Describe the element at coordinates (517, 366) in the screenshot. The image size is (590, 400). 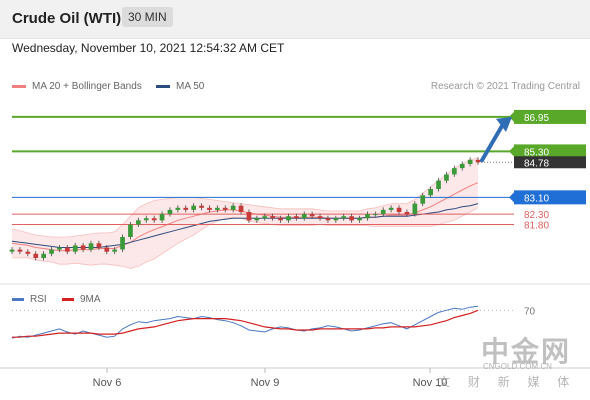
I see `watermark-url: CNGOLD.COM.CN` at that location.